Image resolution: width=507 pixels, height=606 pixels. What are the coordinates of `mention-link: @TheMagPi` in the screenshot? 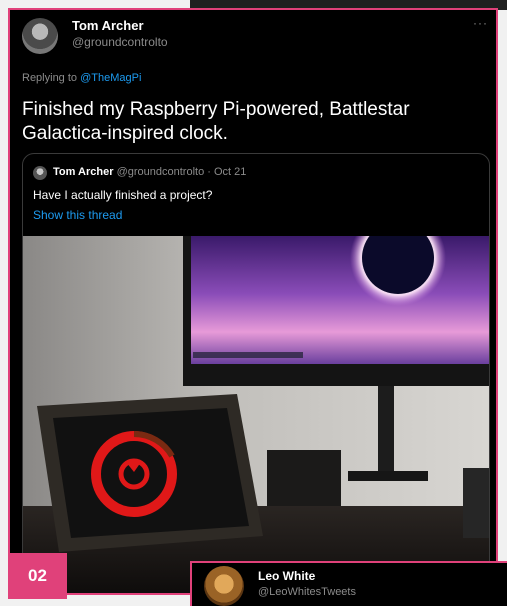 It's located at (110, 78).